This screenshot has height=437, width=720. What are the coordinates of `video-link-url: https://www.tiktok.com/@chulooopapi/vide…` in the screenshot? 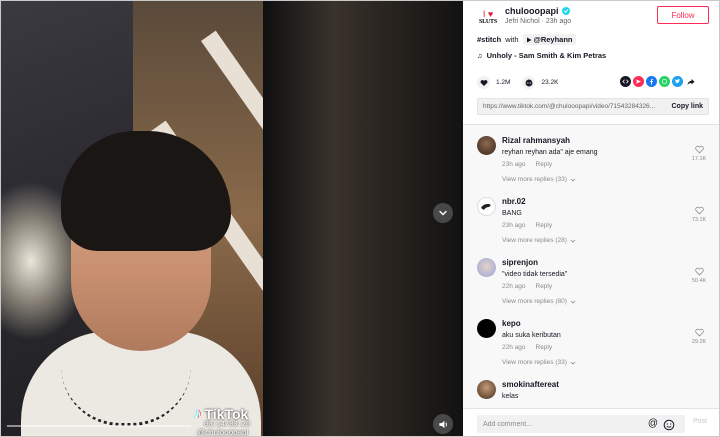 It's located at (573, 106).